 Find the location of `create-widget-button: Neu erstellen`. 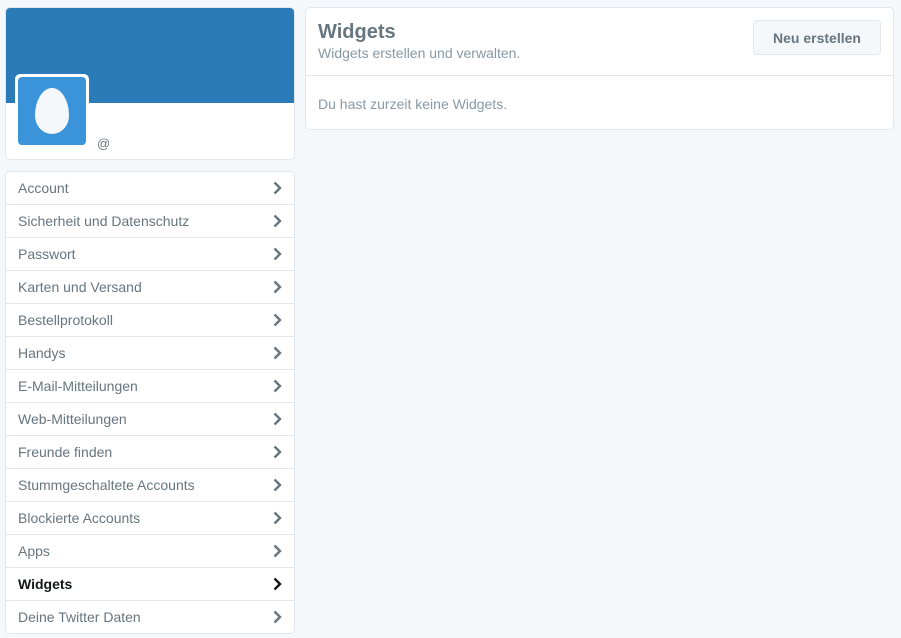

create-widget-button: Neu erstellen is located at coordinates (817, 37).